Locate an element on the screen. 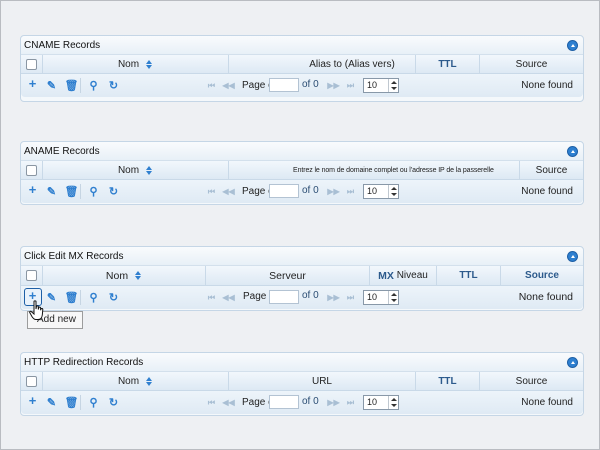 The height and width of the screenshot is (450, 600). panel-title: Click Edit MX Records is located at coordinates (74, 256).